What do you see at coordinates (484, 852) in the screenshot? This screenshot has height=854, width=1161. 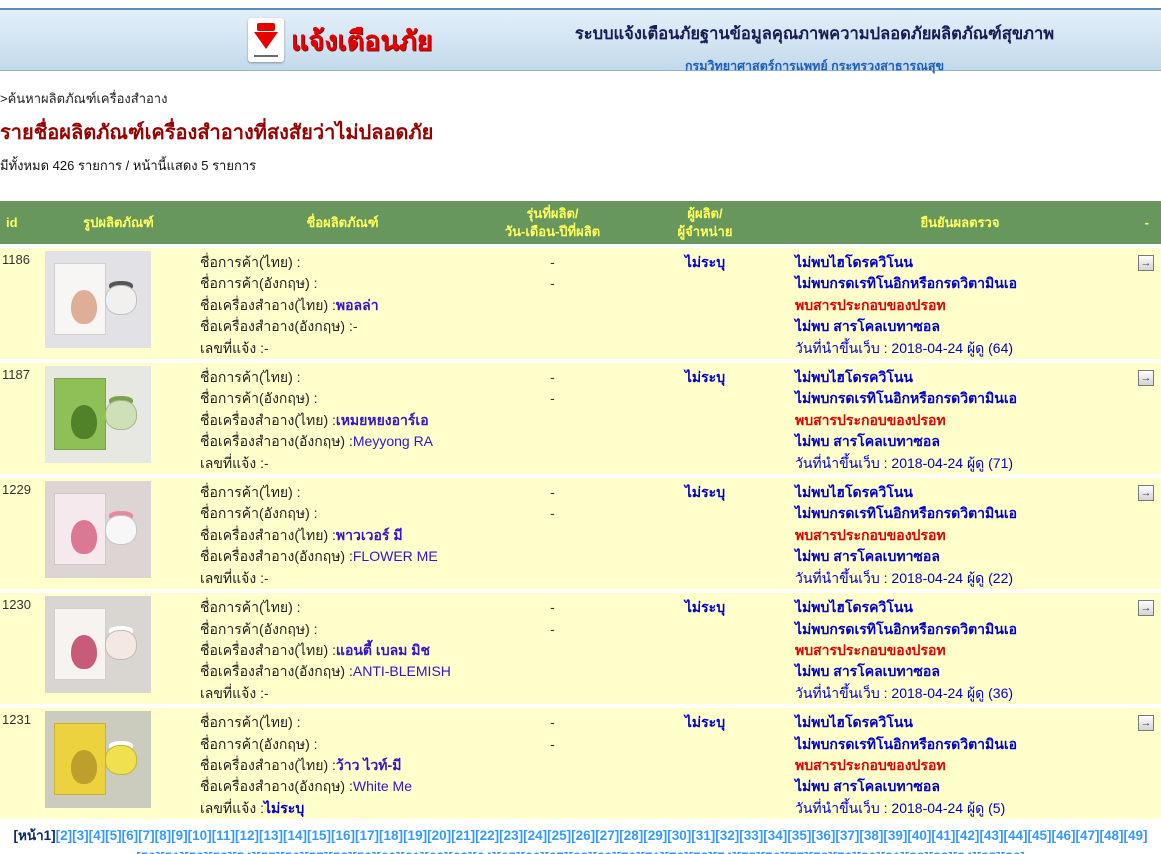 I see `page-link-64: [64]` at bounding box center [484, 852].